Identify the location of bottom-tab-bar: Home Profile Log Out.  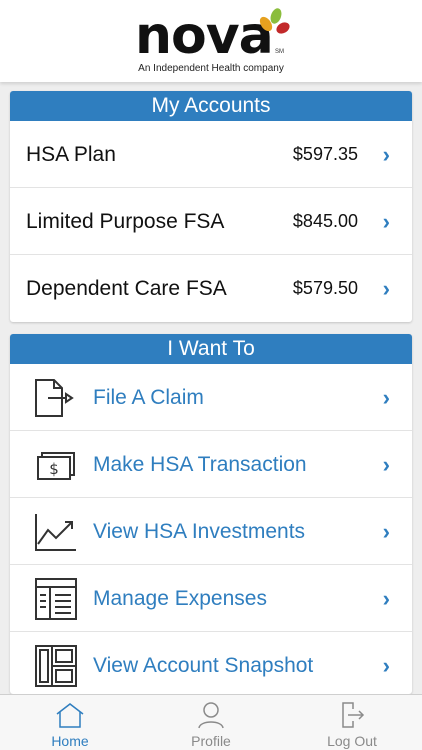
(211, 722).